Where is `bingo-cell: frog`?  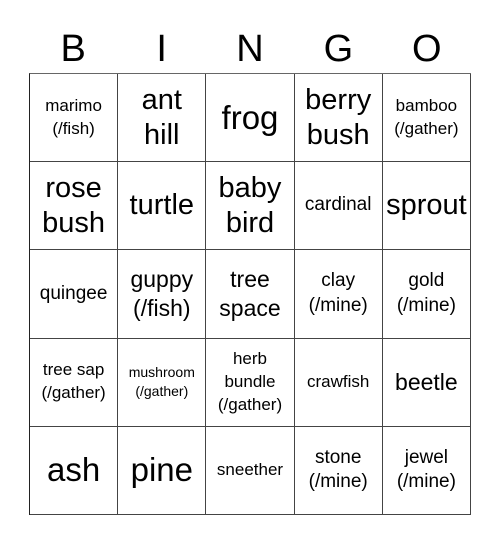 bingo-cell: frog is located at coordinates (250, 118).